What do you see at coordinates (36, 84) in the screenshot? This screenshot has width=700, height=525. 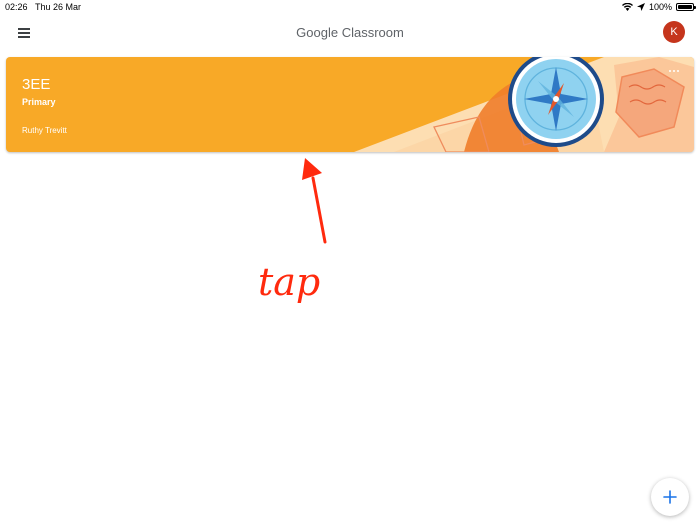 I see `class-name: 3EE` at bounding box center [36, 84].